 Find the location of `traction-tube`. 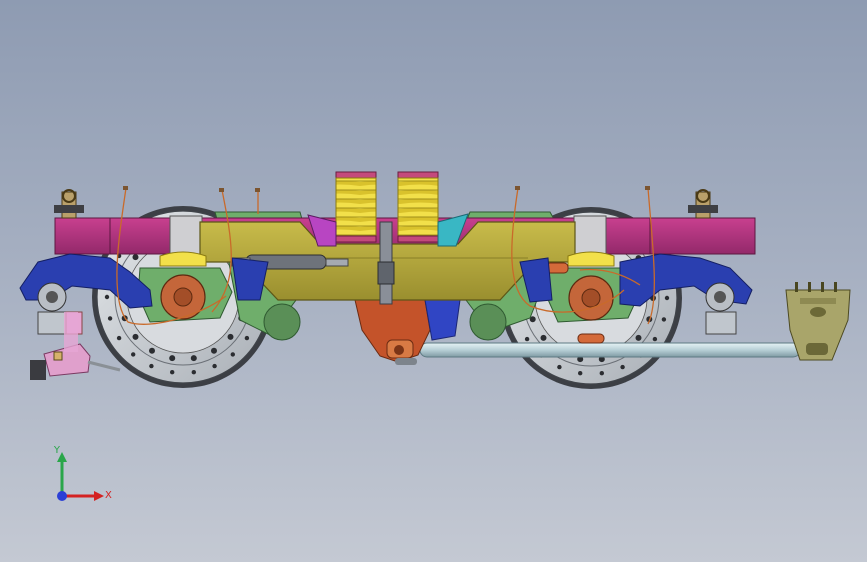

traction-tube is located at coordinates (610, 350).